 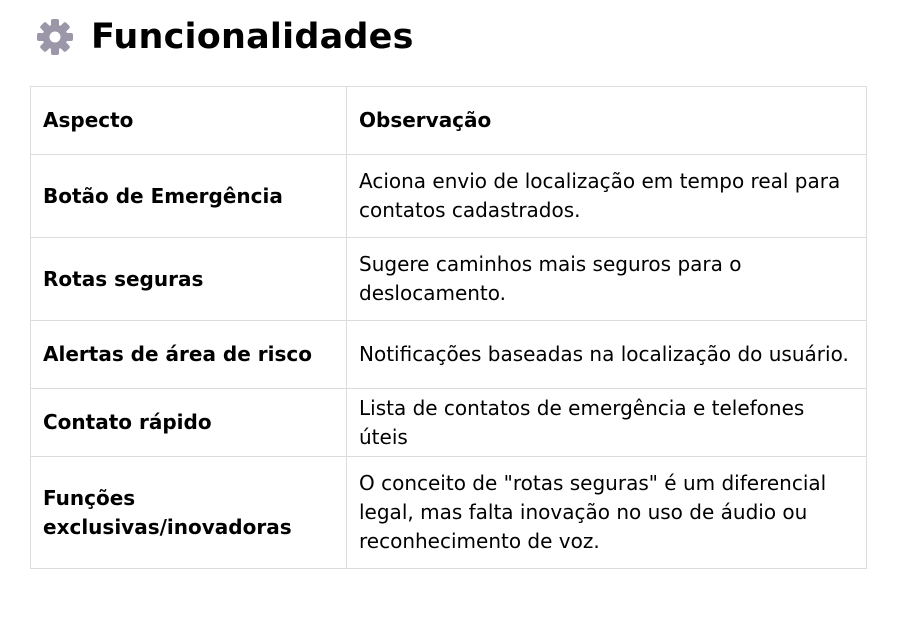 What do you see at coordinates (188, 196) in the screenshot?
I see `aspect-cell: Botão de Emergência` at bounding box center [188, 196].